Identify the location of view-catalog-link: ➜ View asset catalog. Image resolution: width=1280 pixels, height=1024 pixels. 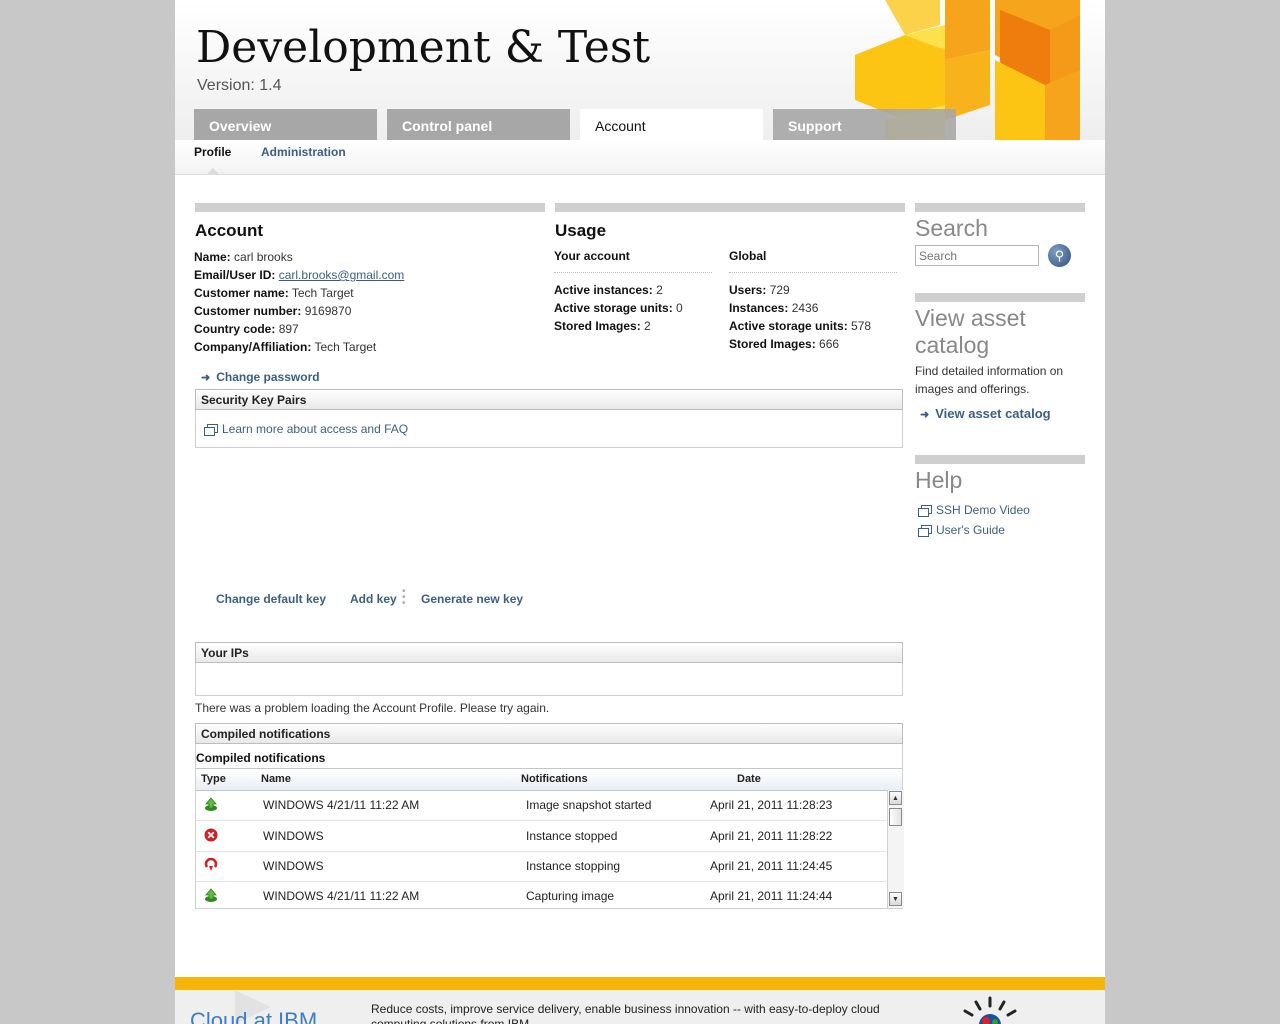
(985, 413).